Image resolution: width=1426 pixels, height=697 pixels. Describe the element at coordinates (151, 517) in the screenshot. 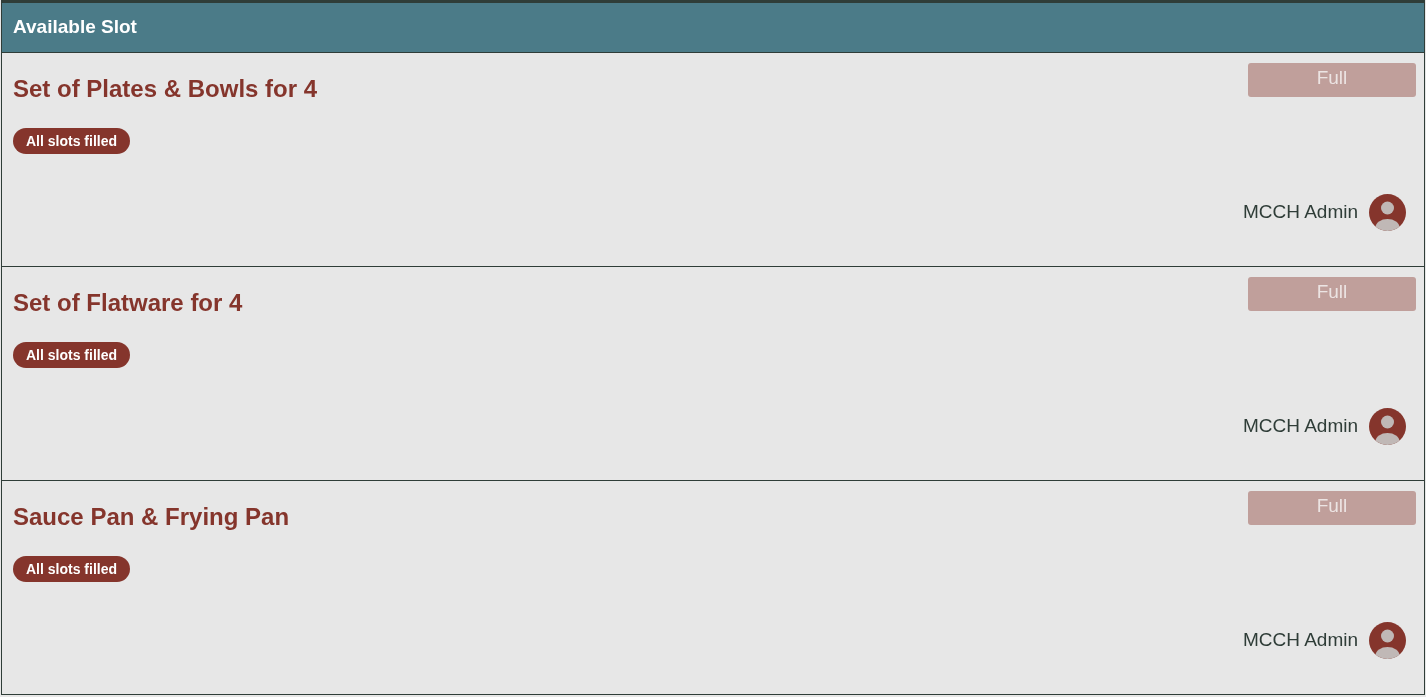

I see `slot-title: Sauce Pan & Frying Pan` at that location.